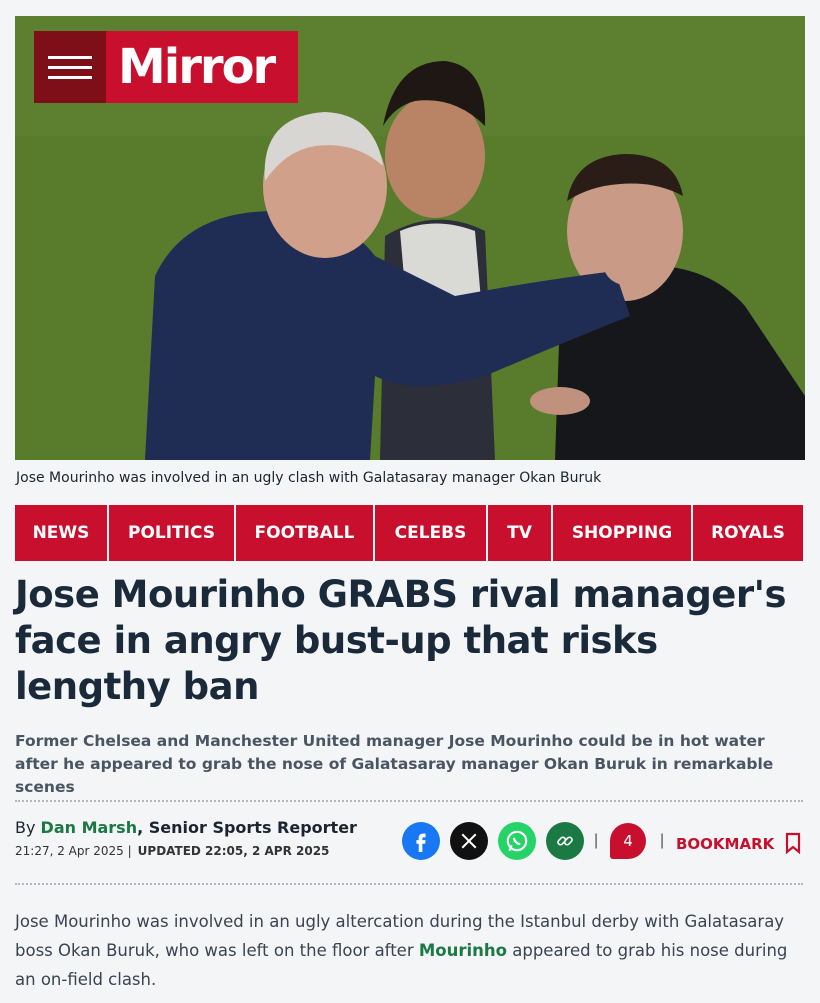 The height and width of the screenshot is (1003, 820). Describe the element at coordinates (463, 950) in the screenshot. I see `mourinho-link: Mourinho` at that location.